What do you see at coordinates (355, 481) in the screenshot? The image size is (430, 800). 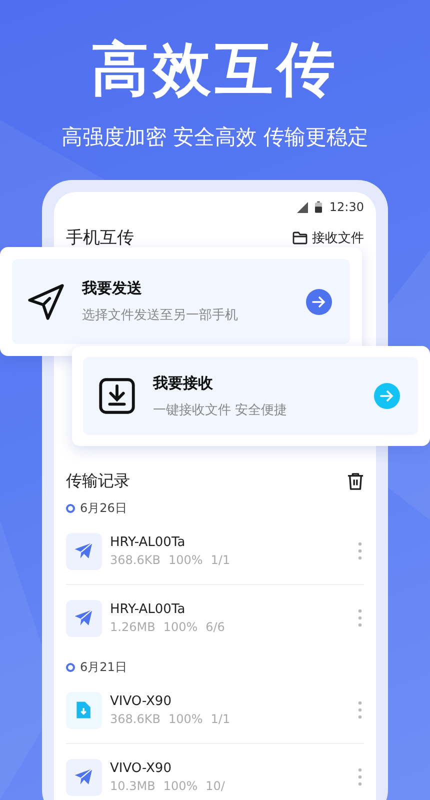 I see `trash-icon` at bounding box center [355, 481].